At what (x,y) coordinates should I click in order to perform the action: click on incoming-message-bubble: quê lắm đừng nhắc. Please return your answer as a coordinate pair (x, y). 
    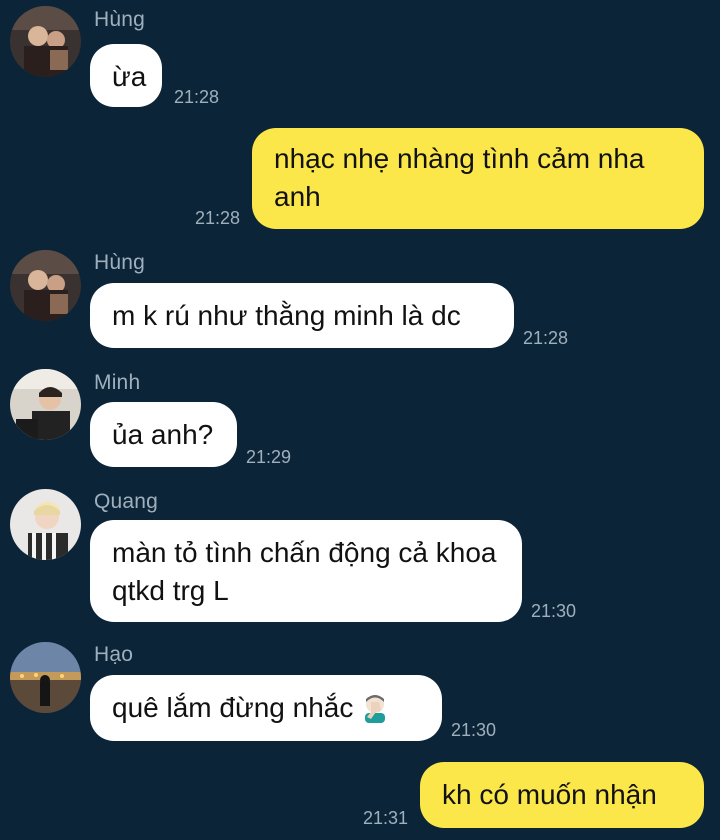
    Looking at the image, I should click on (266, 708).